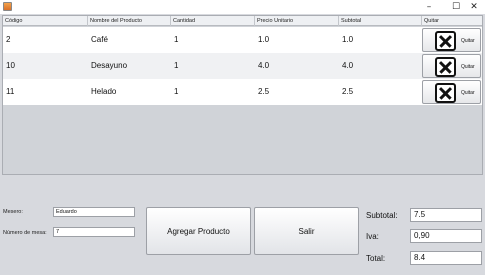  Describe the element at coordinates (372, 236) in the screenshot. I see `iva-label: Iva:` at that location.